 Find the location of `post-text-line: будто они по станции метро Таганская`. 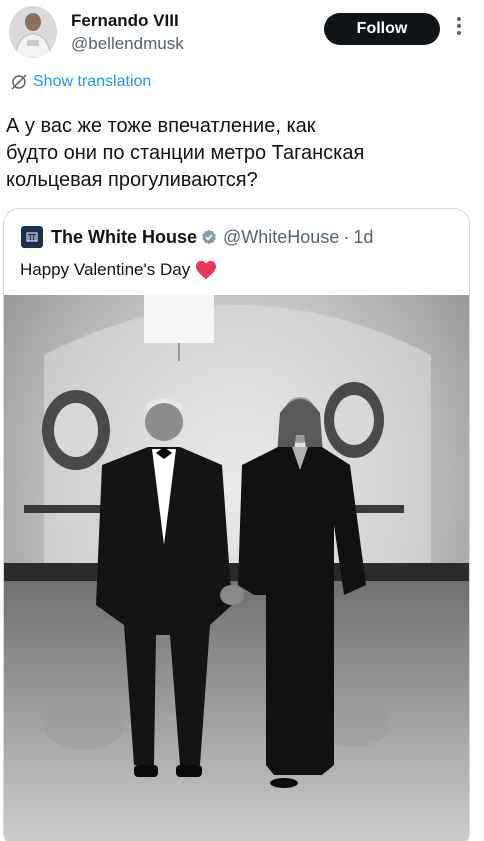

post-text-line: будто они по станции метро Таганская is located at coordinates (185, 153).